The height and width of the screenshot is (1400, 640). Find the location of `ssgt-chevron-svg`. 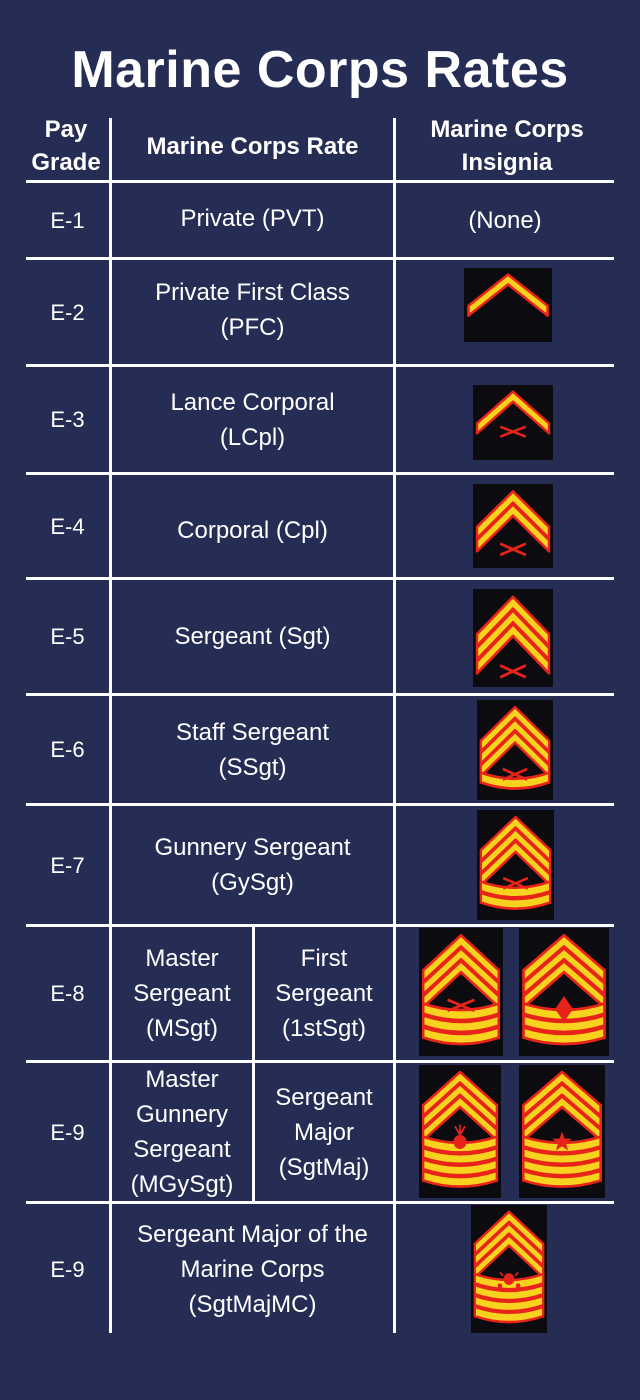

ssgt-chevron-svg is located at coordinates (515, 750).